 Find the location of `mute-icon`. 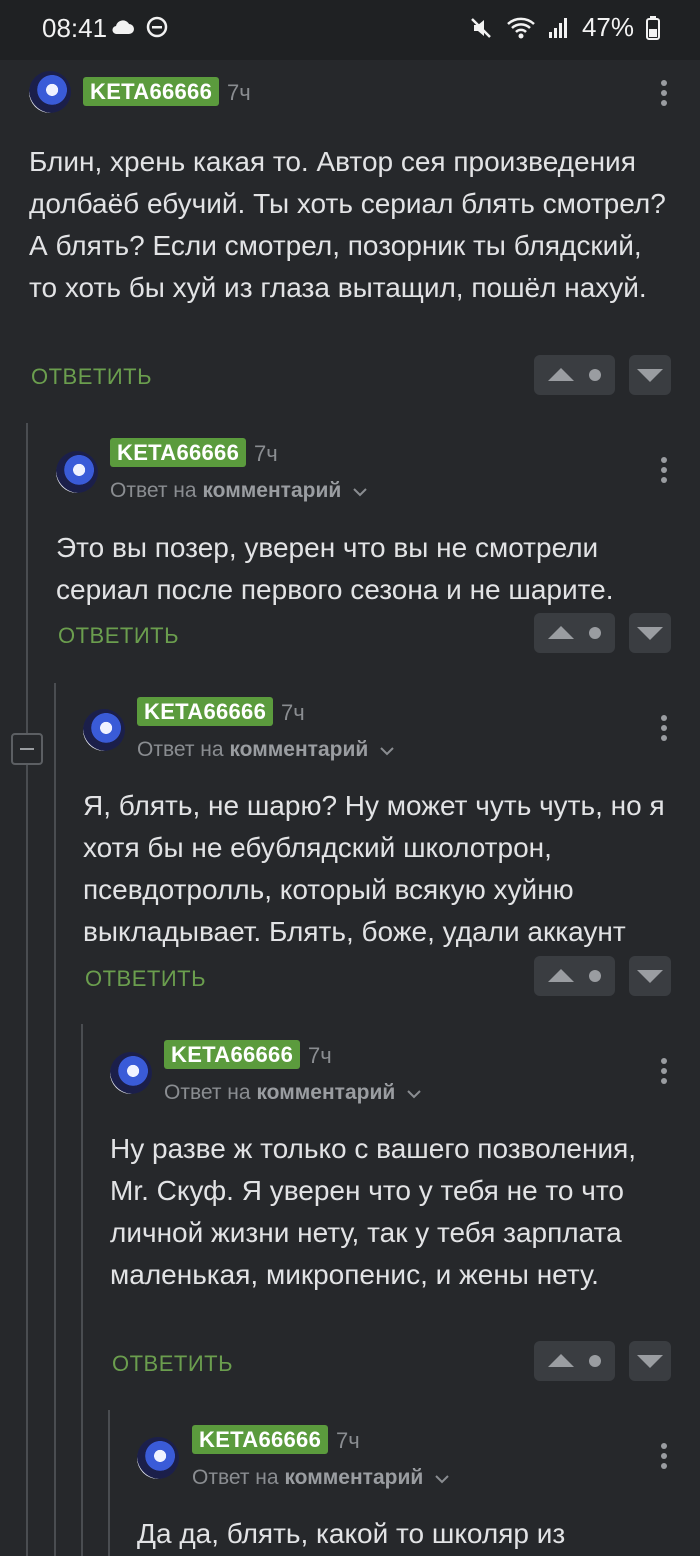

mute-icon is located at coordinates (481, 27).